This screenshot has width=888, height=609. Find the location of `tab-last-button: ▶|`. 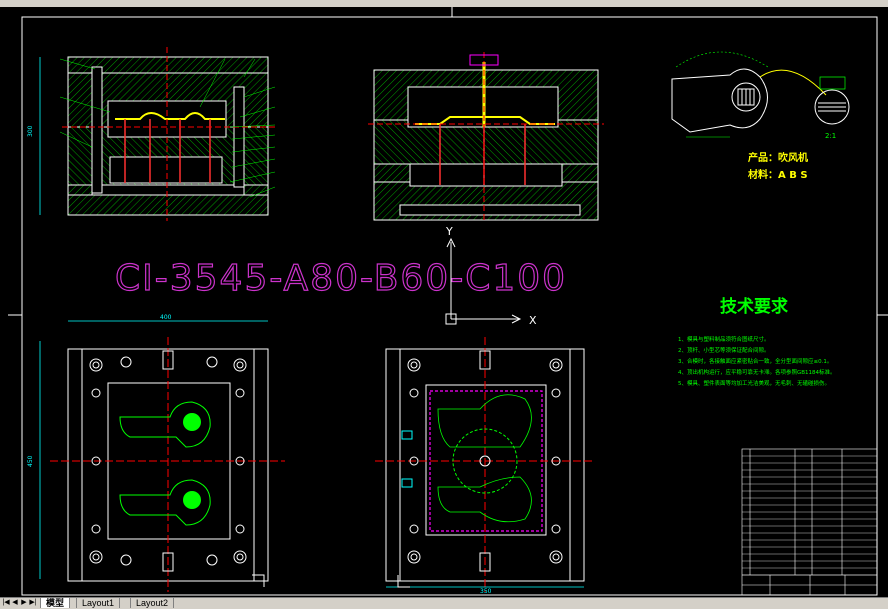

tab-last-button: ▶| is located at coordinates (33, 603).